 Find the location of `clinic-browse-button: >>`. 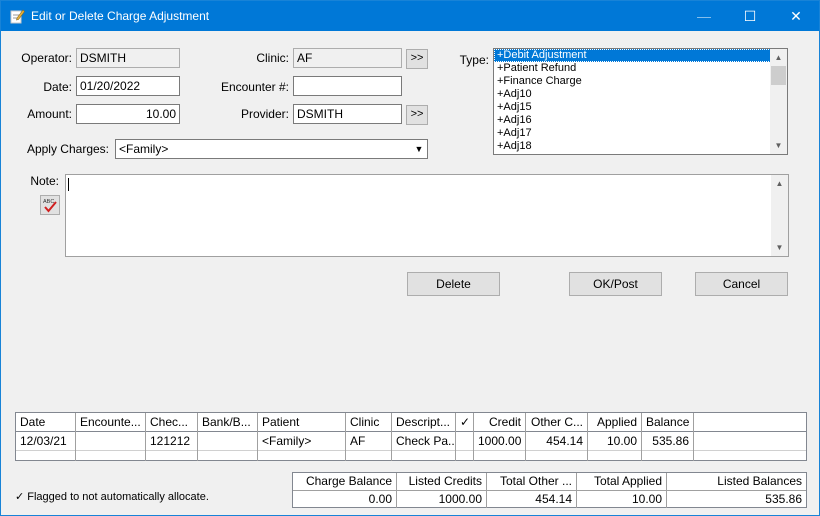

clinic-browse-button: >> is located at coordinates (417, 59).